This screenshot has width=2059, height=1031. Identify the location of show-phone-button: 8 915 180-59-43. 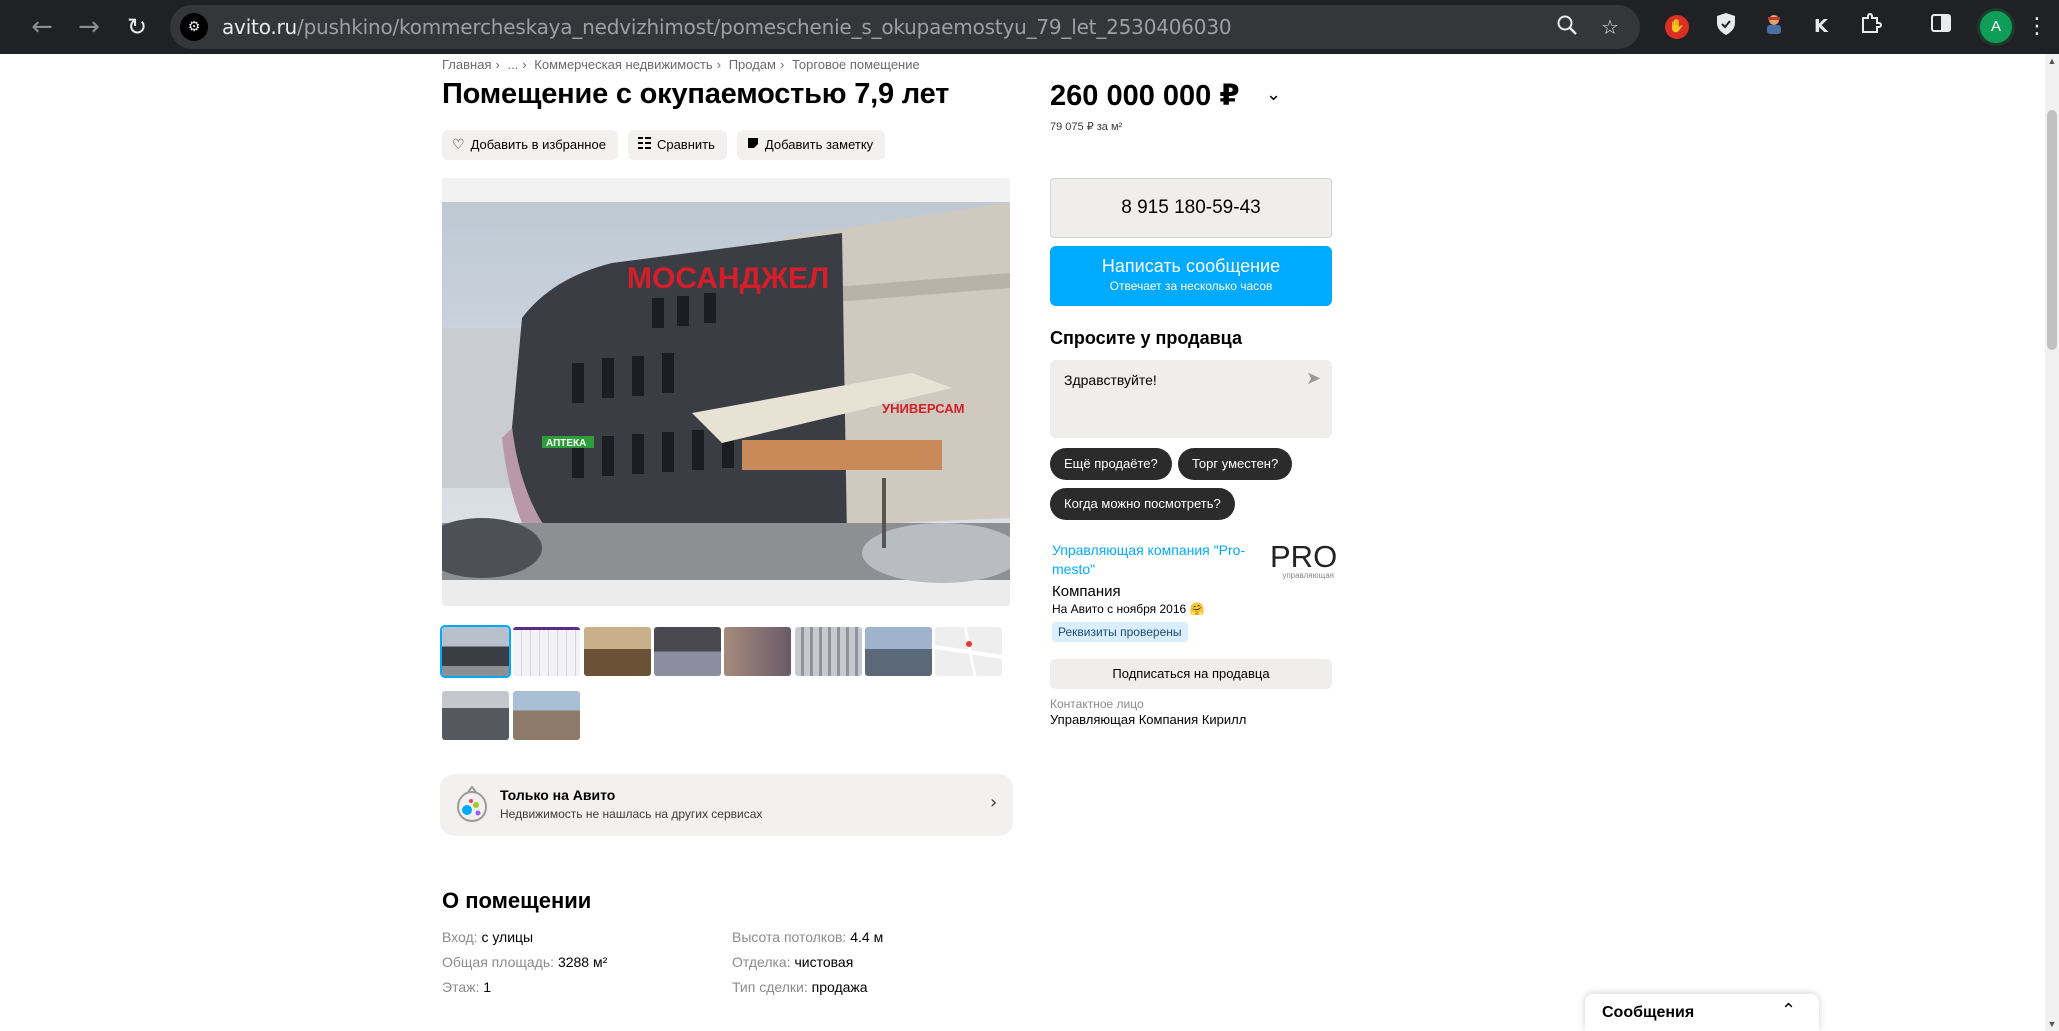
(1191, 208).